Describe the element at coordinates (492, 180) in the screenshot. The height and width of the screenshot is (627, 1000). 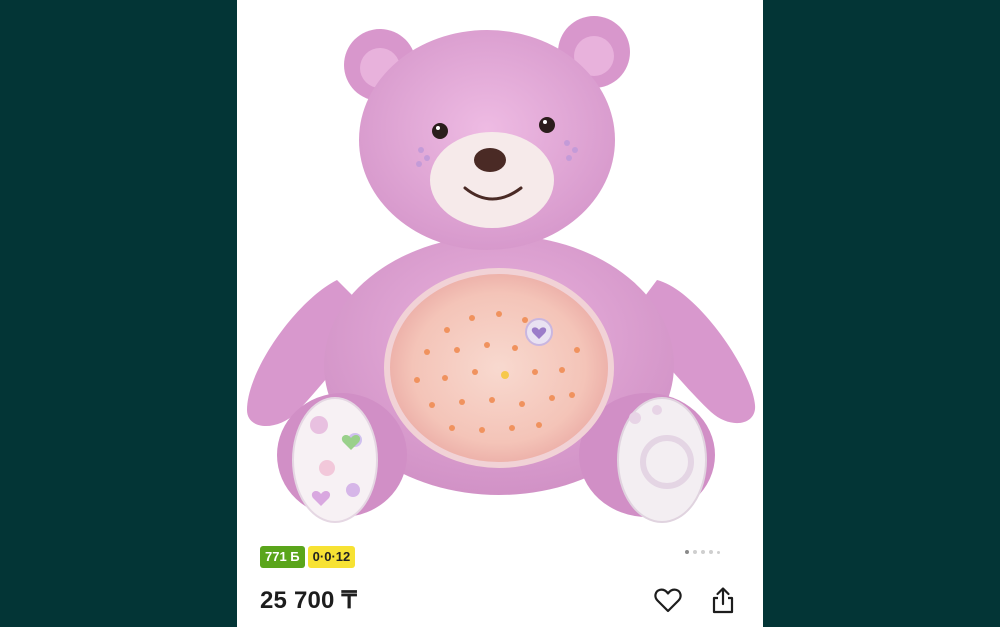
I see `bear-muzzle` at that location.